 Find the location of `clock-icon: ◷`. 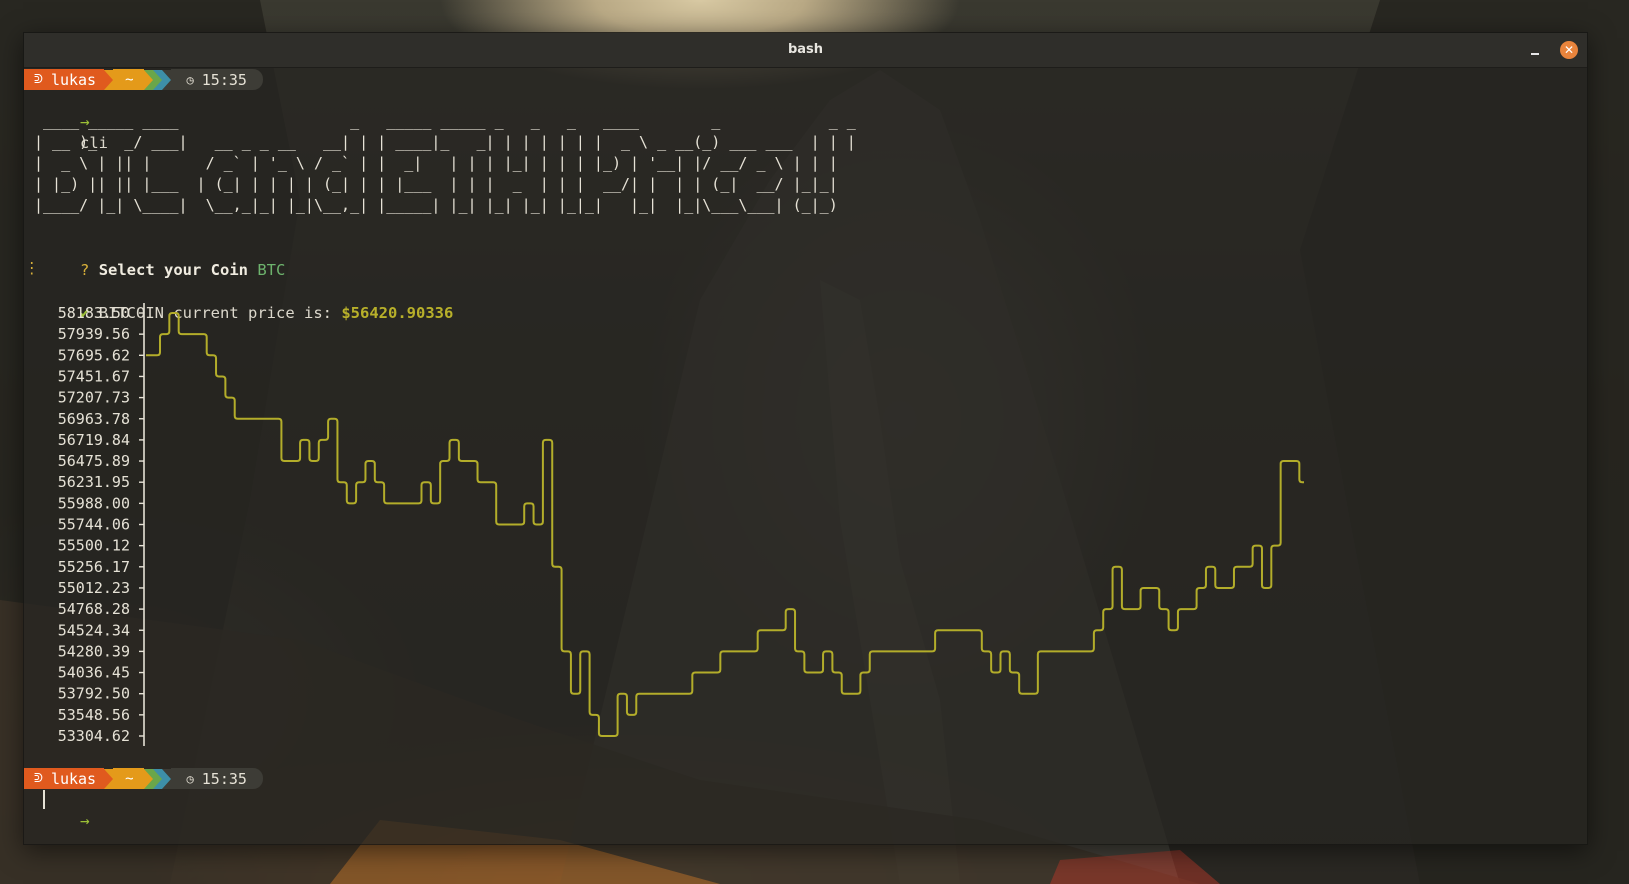

clock-icon: ◷ is located at coordinates (190, 778).